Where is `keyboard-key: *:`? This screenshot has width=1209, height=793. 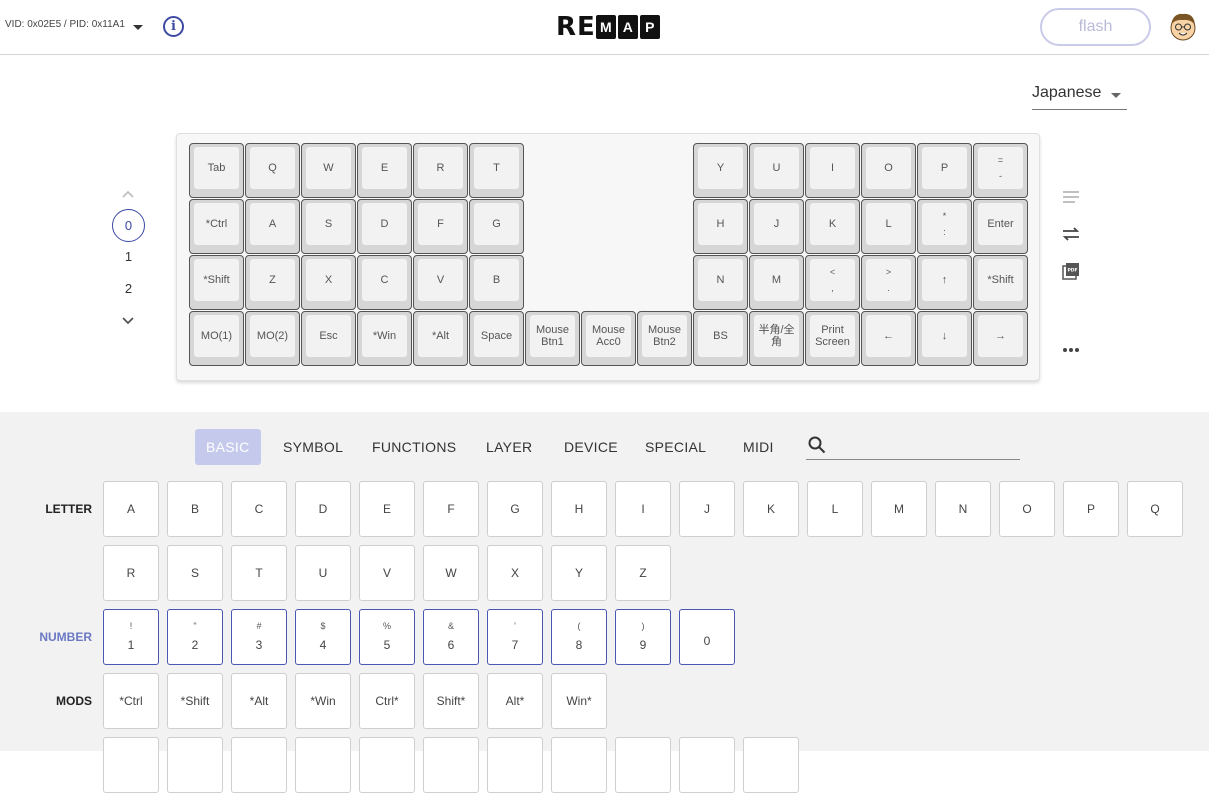
keyboard-key: *: is located at coordinates (944, 226).